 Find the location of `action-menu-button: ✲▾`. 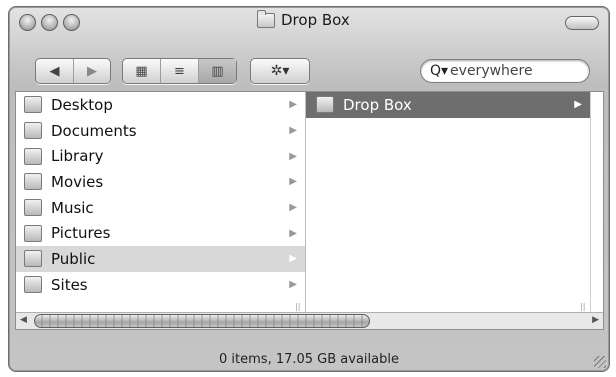

action-menu-button: ✲▾ is located at coordinates (280, 71).